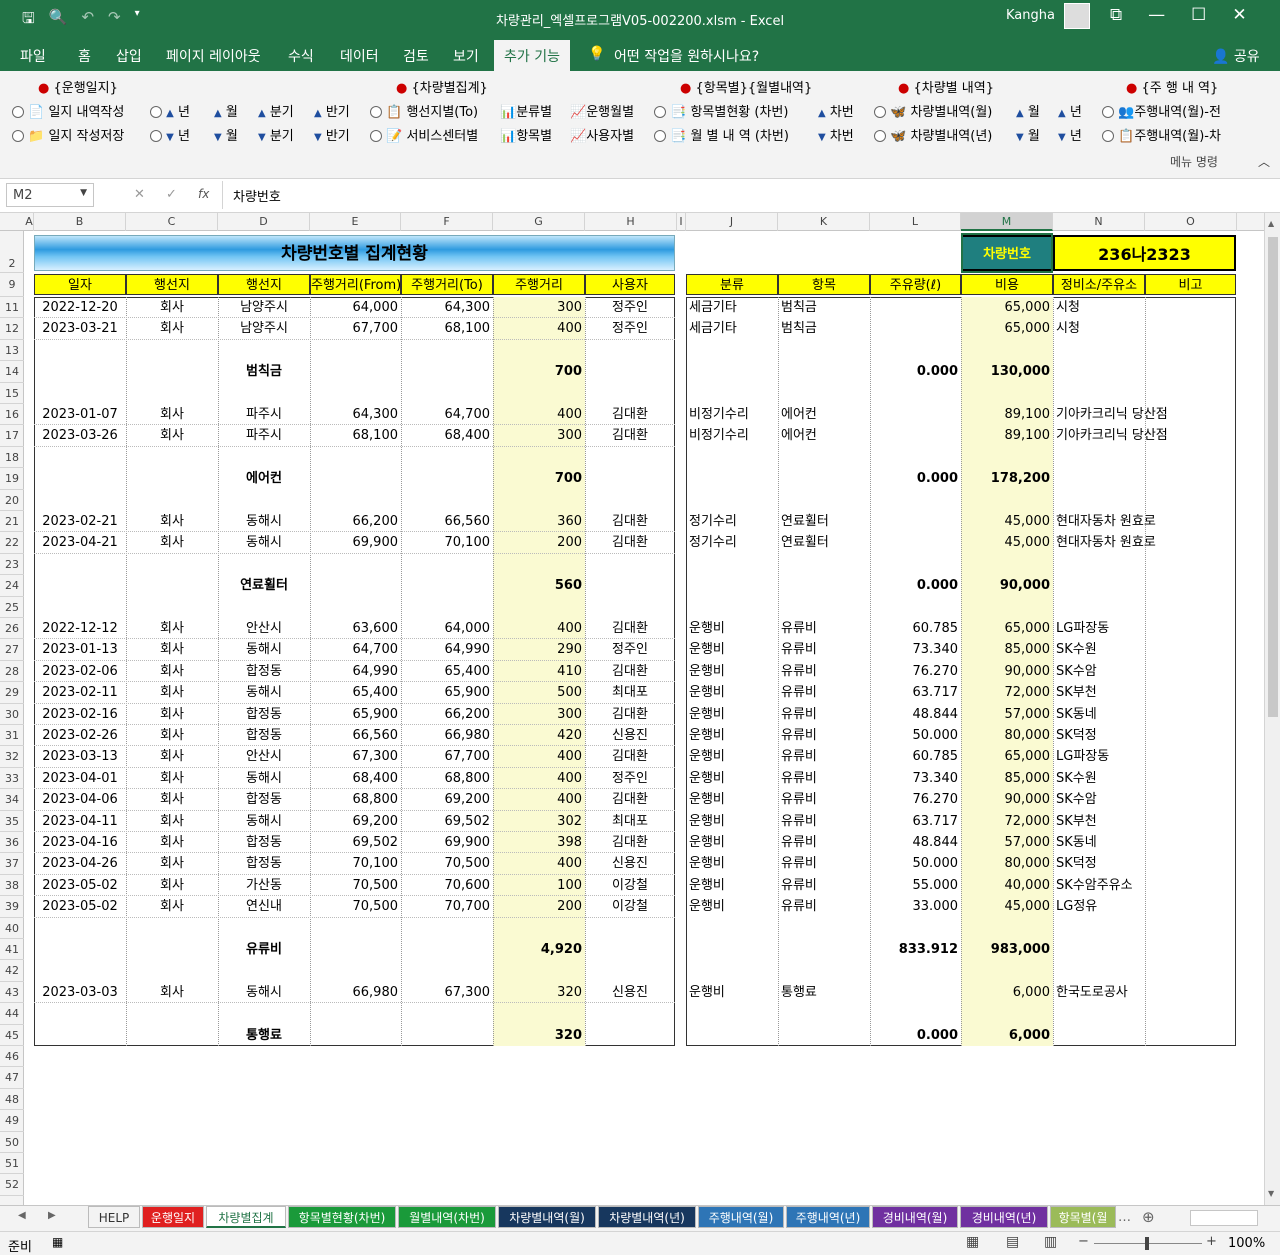 The image size is (1280, 1255). I want to click on sheet-tab: 경비내역(월), so click(915, 1217).